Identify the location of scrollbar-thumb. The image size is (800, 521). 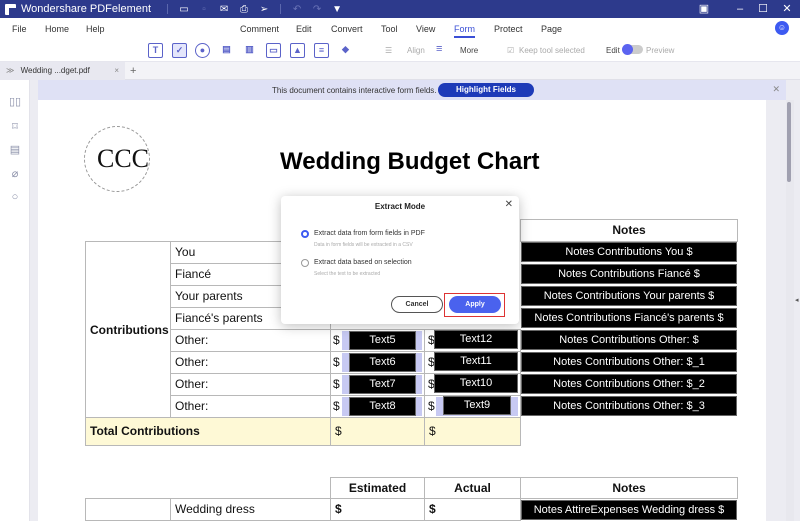
(789, 142).